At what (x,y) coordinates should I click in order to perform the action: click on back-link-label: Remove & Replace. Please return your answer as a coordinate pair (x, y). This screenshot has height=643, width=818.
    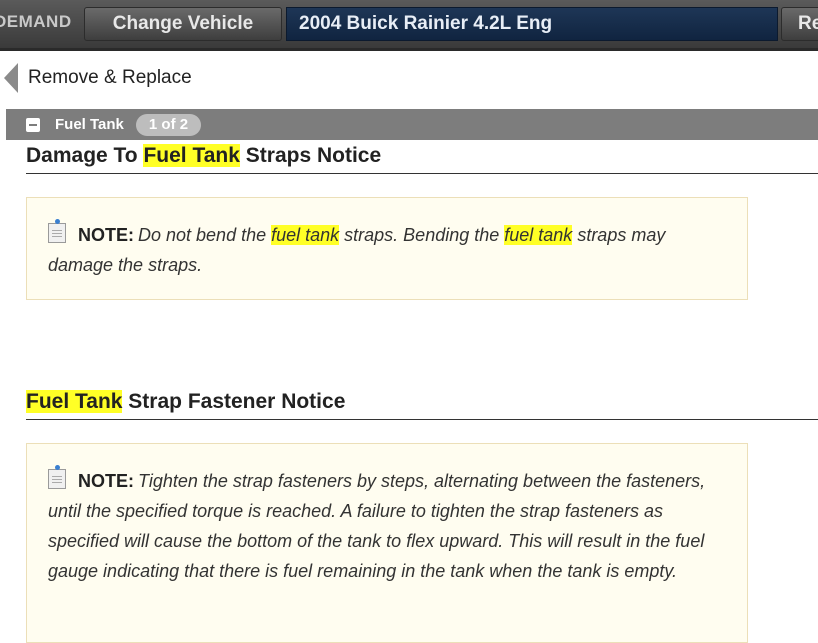
    Looking at the image, I should click on (110, 77).